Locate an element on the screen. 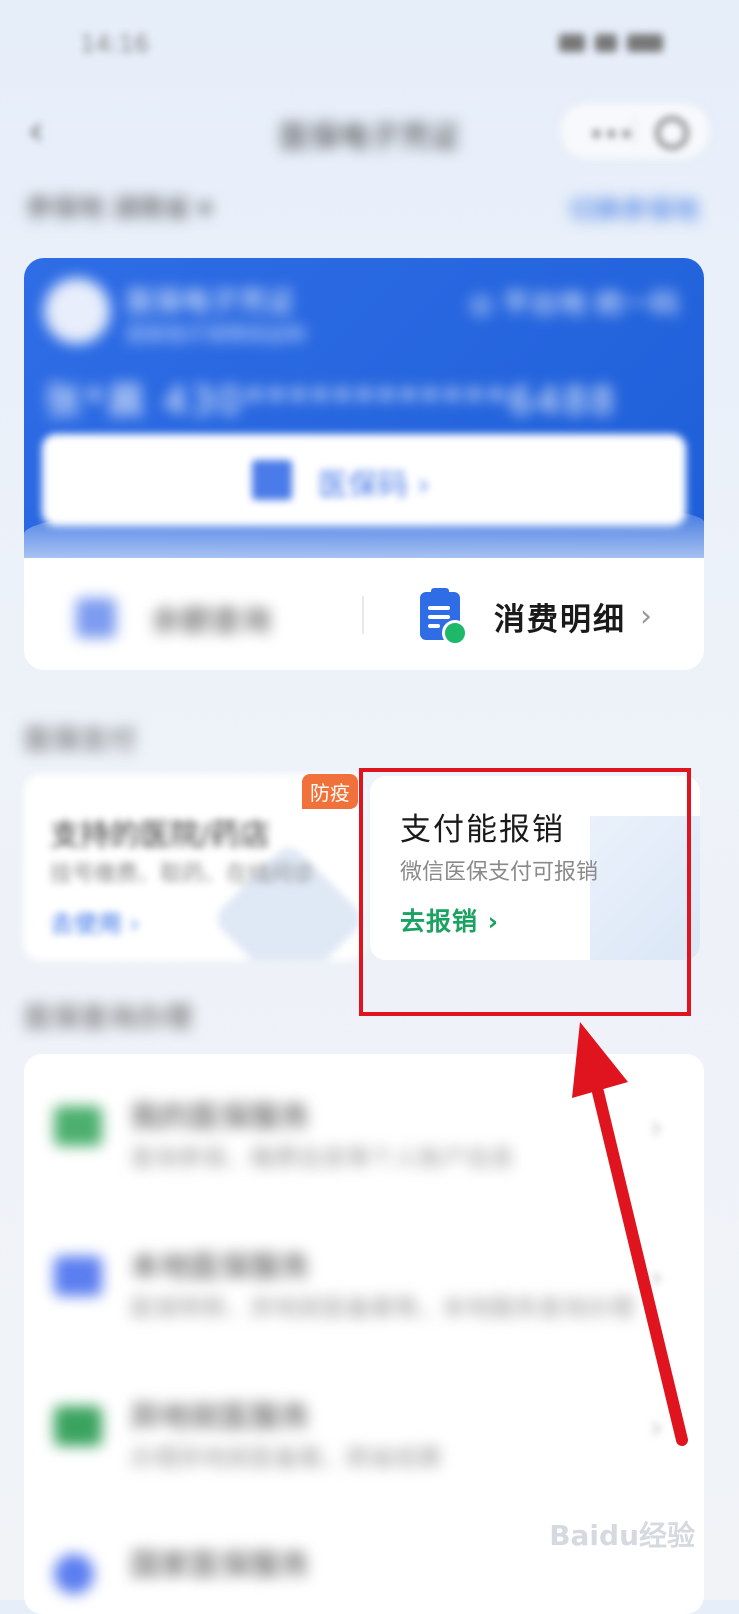  watermark: Baidu经验 is located at coordinates (622, 1535).